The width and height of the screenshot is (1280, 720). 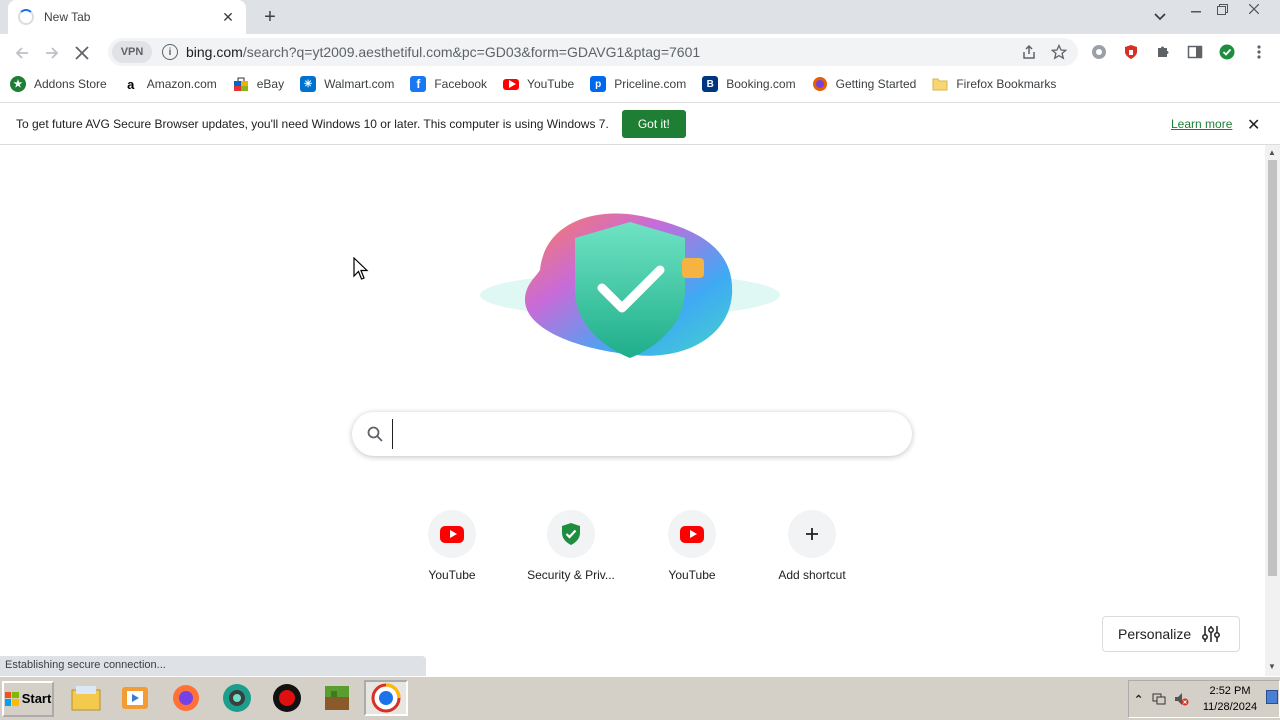 What do you see at coordinates (228, 17) in the screenshot?
I see `close-tab-icon: ✕` at bounding box center [228, 17].